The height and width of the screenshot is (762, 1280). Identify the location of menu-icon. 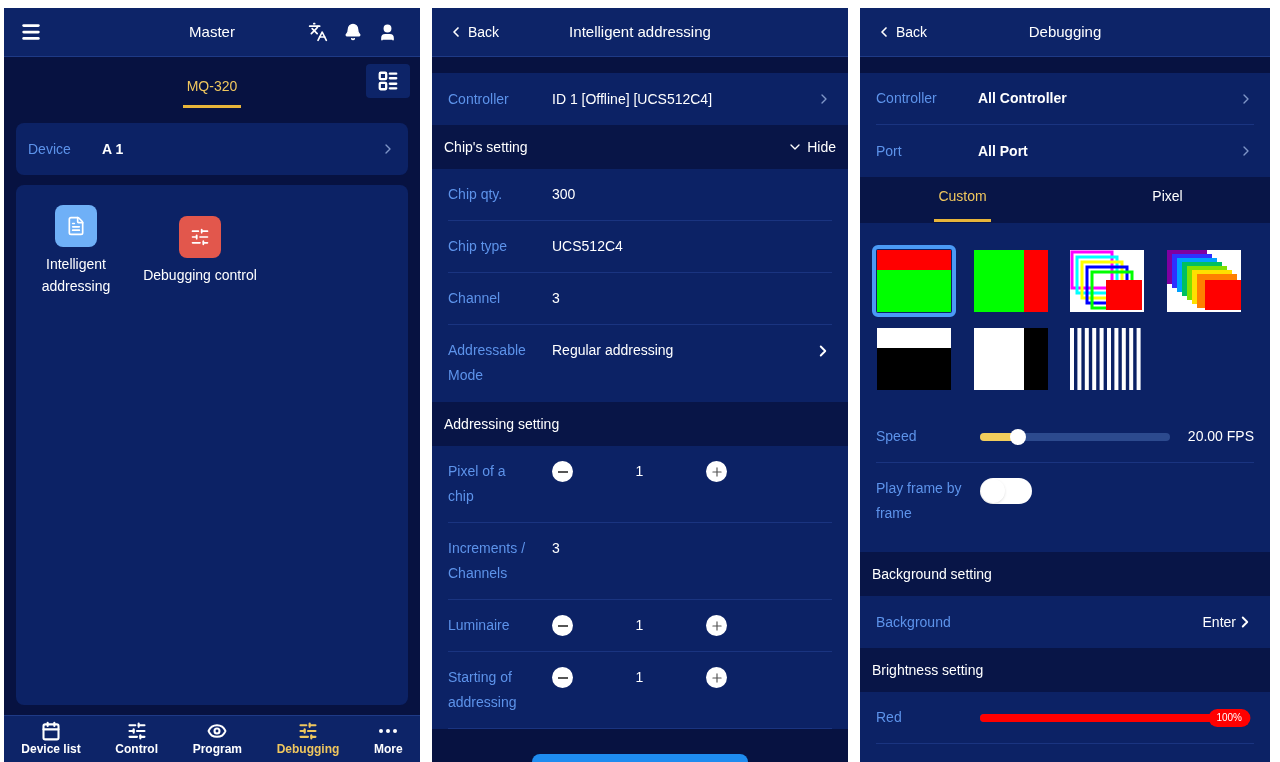
(31, 32).